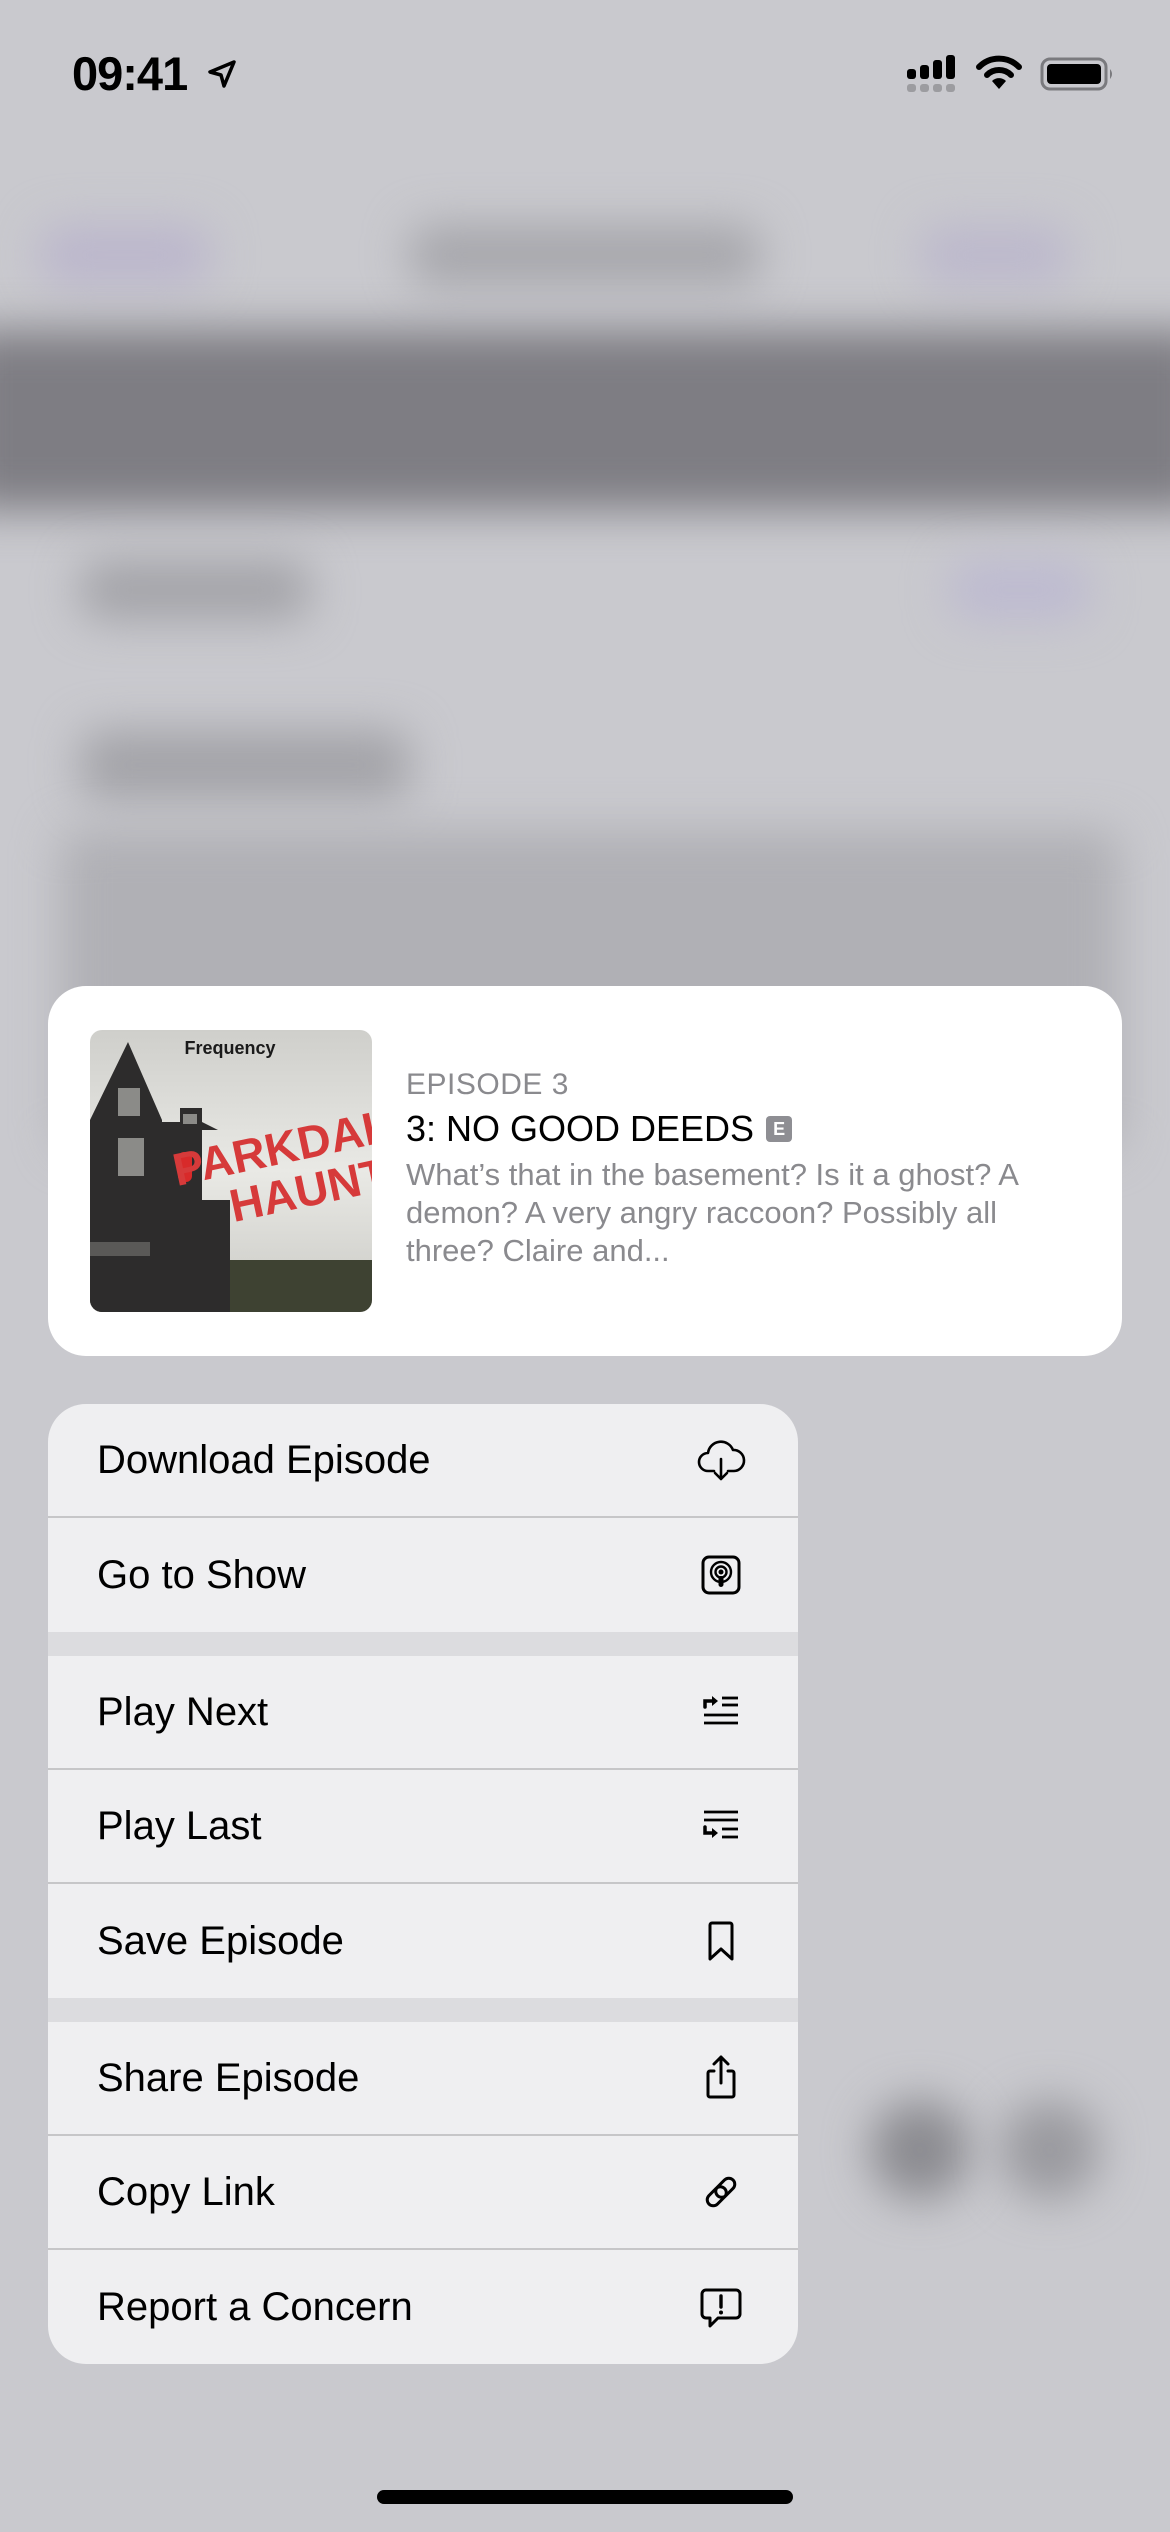  Describe the element at coordinates (721, 1941) in the screenshot. I see `bookmark-icon` at that location.